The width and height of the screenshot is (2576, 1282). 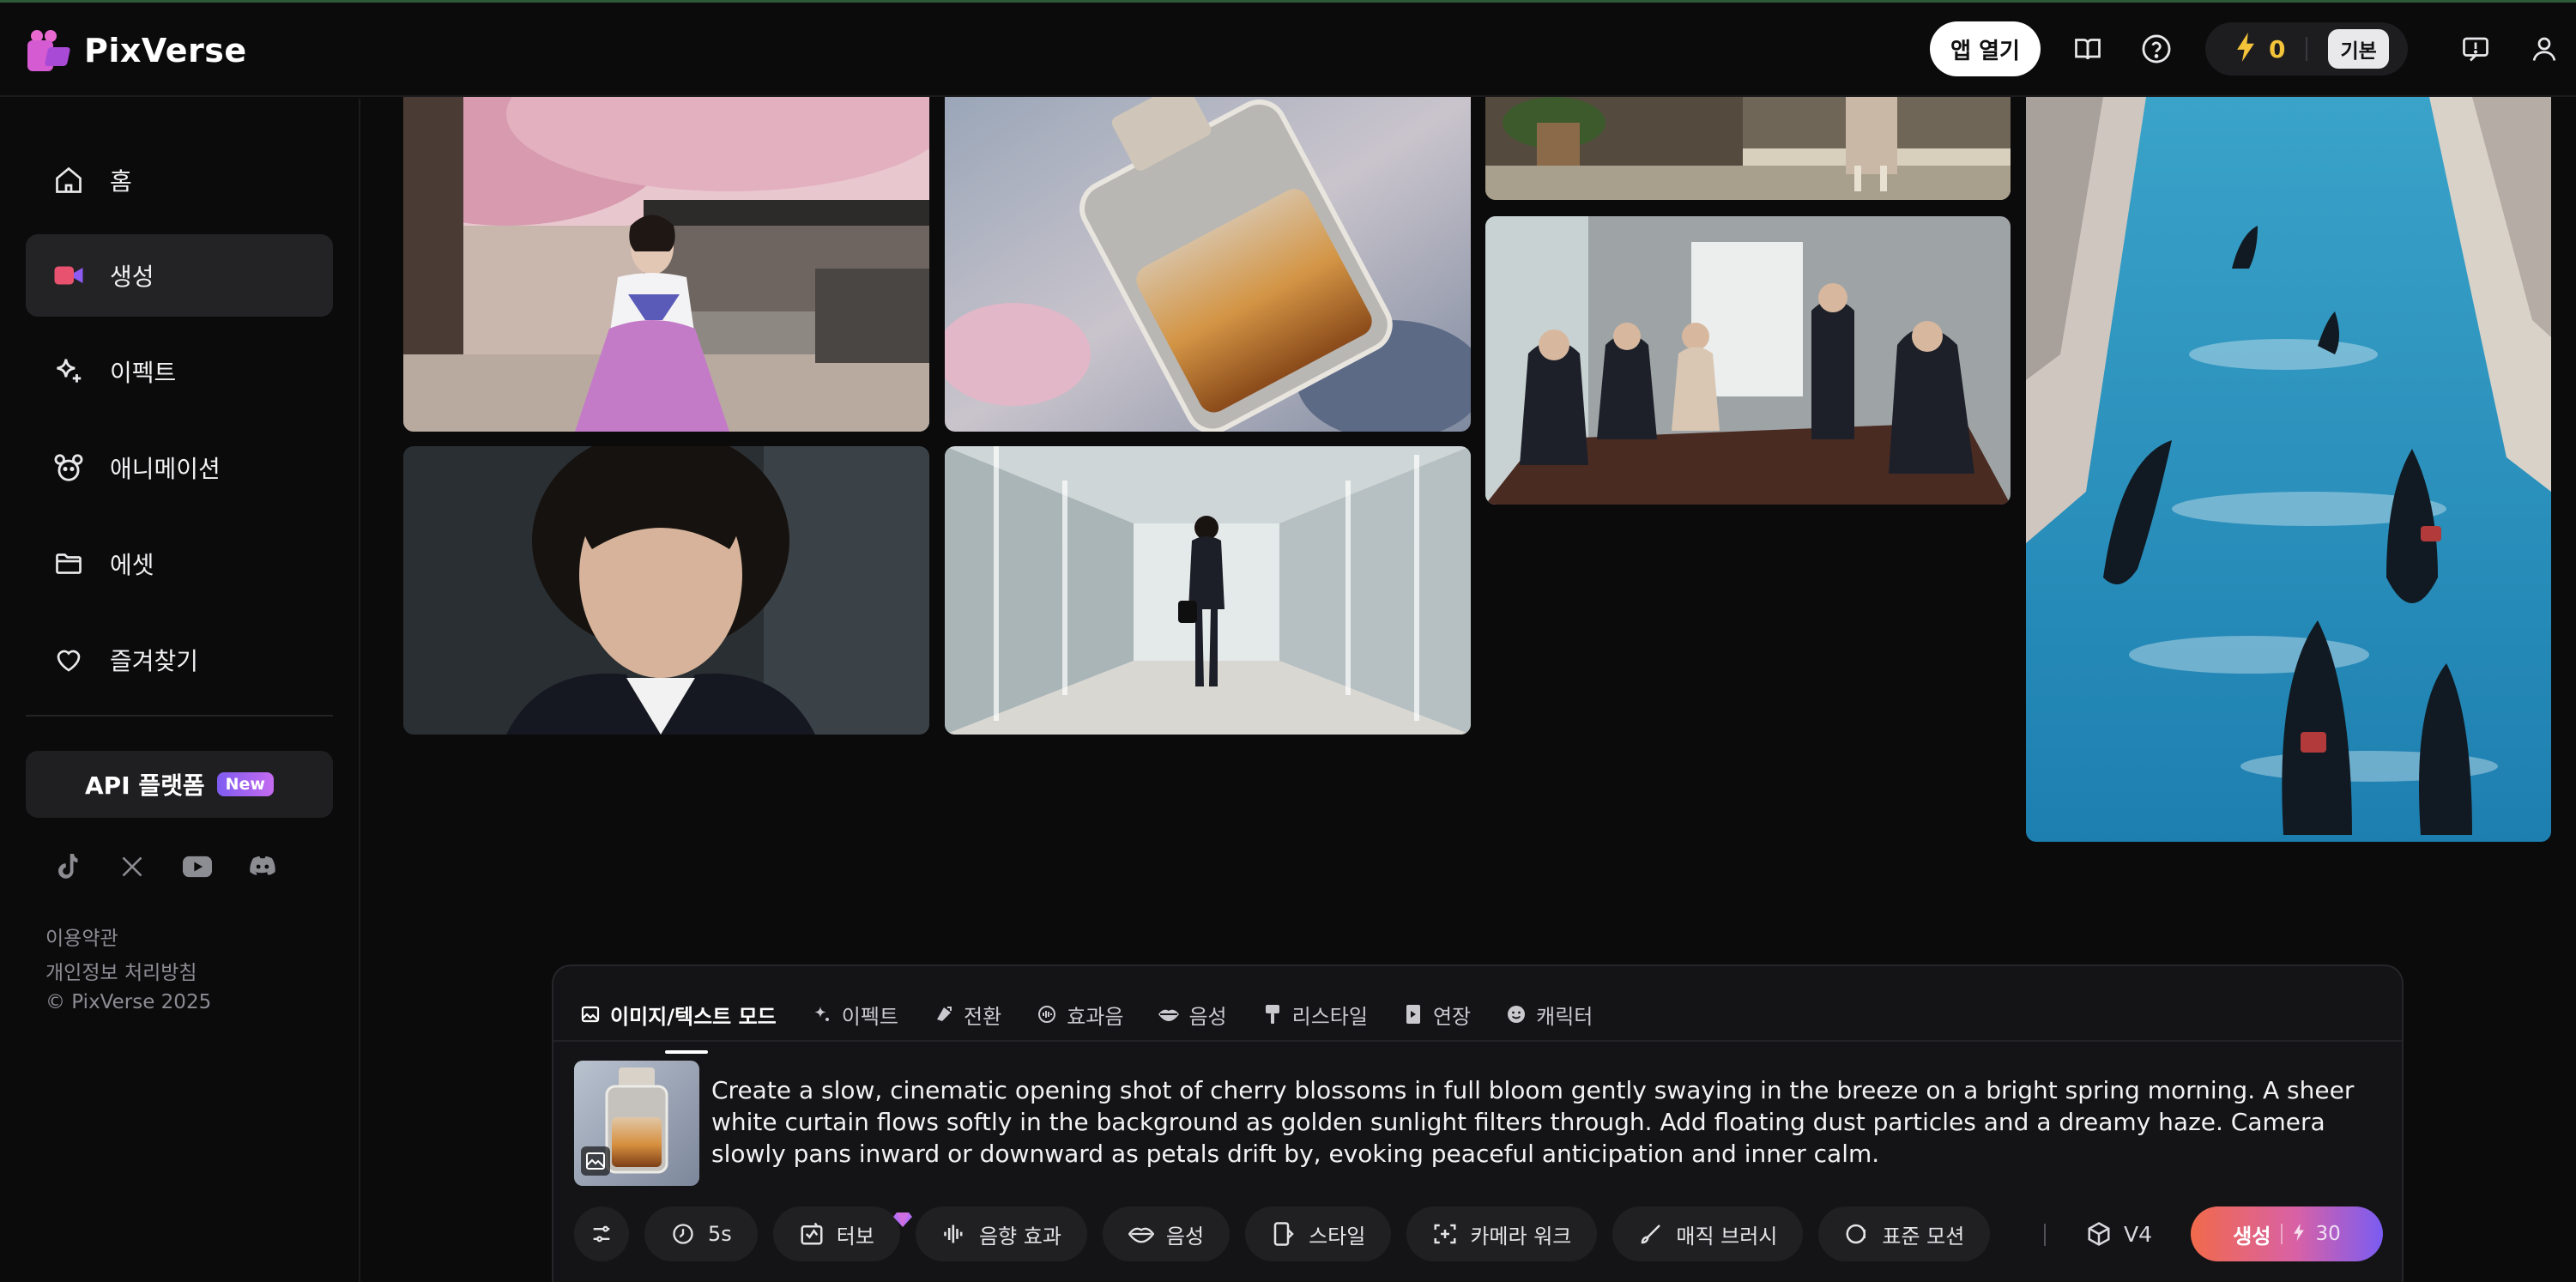 What do you see at coordinates (1079, 1015) in the screenshot?
I see `tab-sound-effect: 효과음` at bounding box center [1079, 1015].